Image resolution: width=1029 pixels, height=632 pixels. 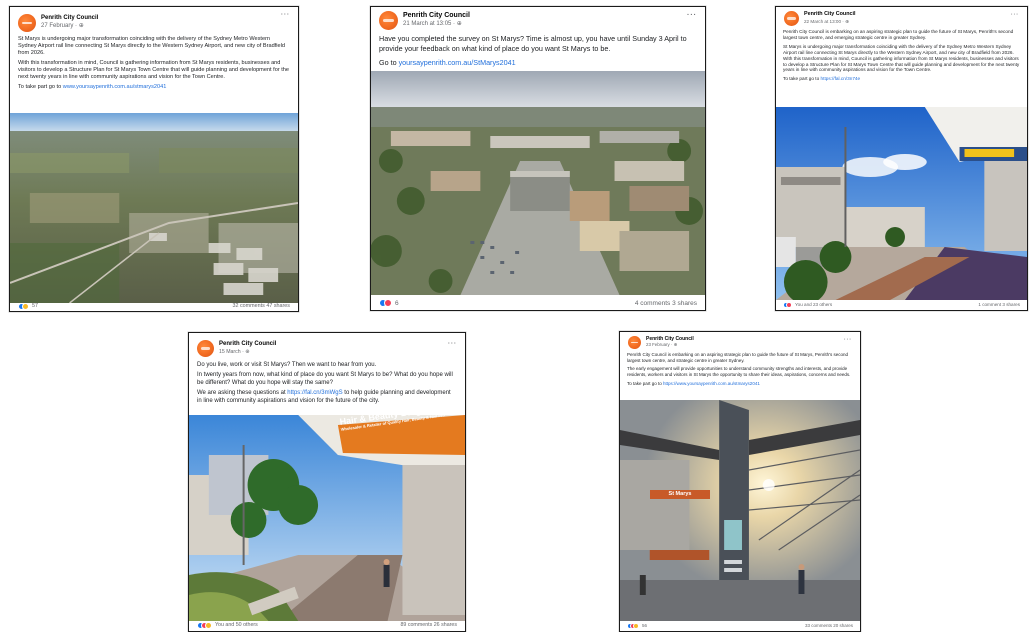 I want to click on street-photo, so click(x=901, y=203).